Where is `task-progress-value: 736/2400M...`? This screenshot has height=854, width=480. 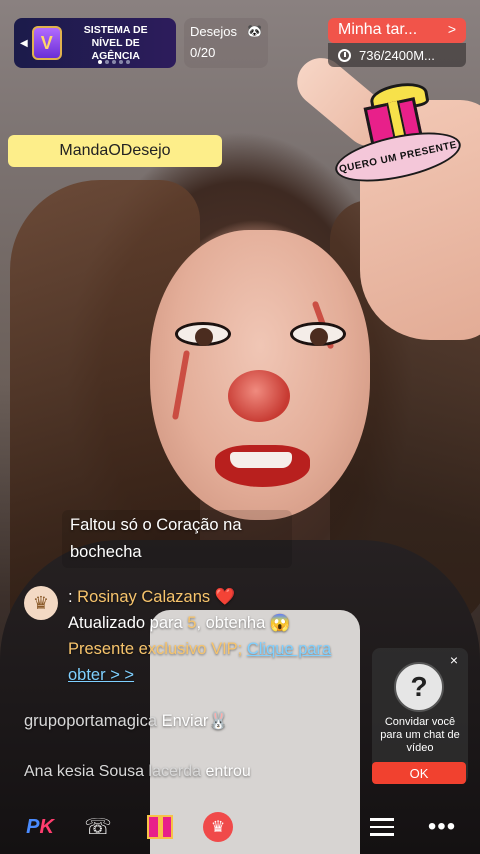 task-progress-value: 736/2400M... is located at coordinates (397, 55).